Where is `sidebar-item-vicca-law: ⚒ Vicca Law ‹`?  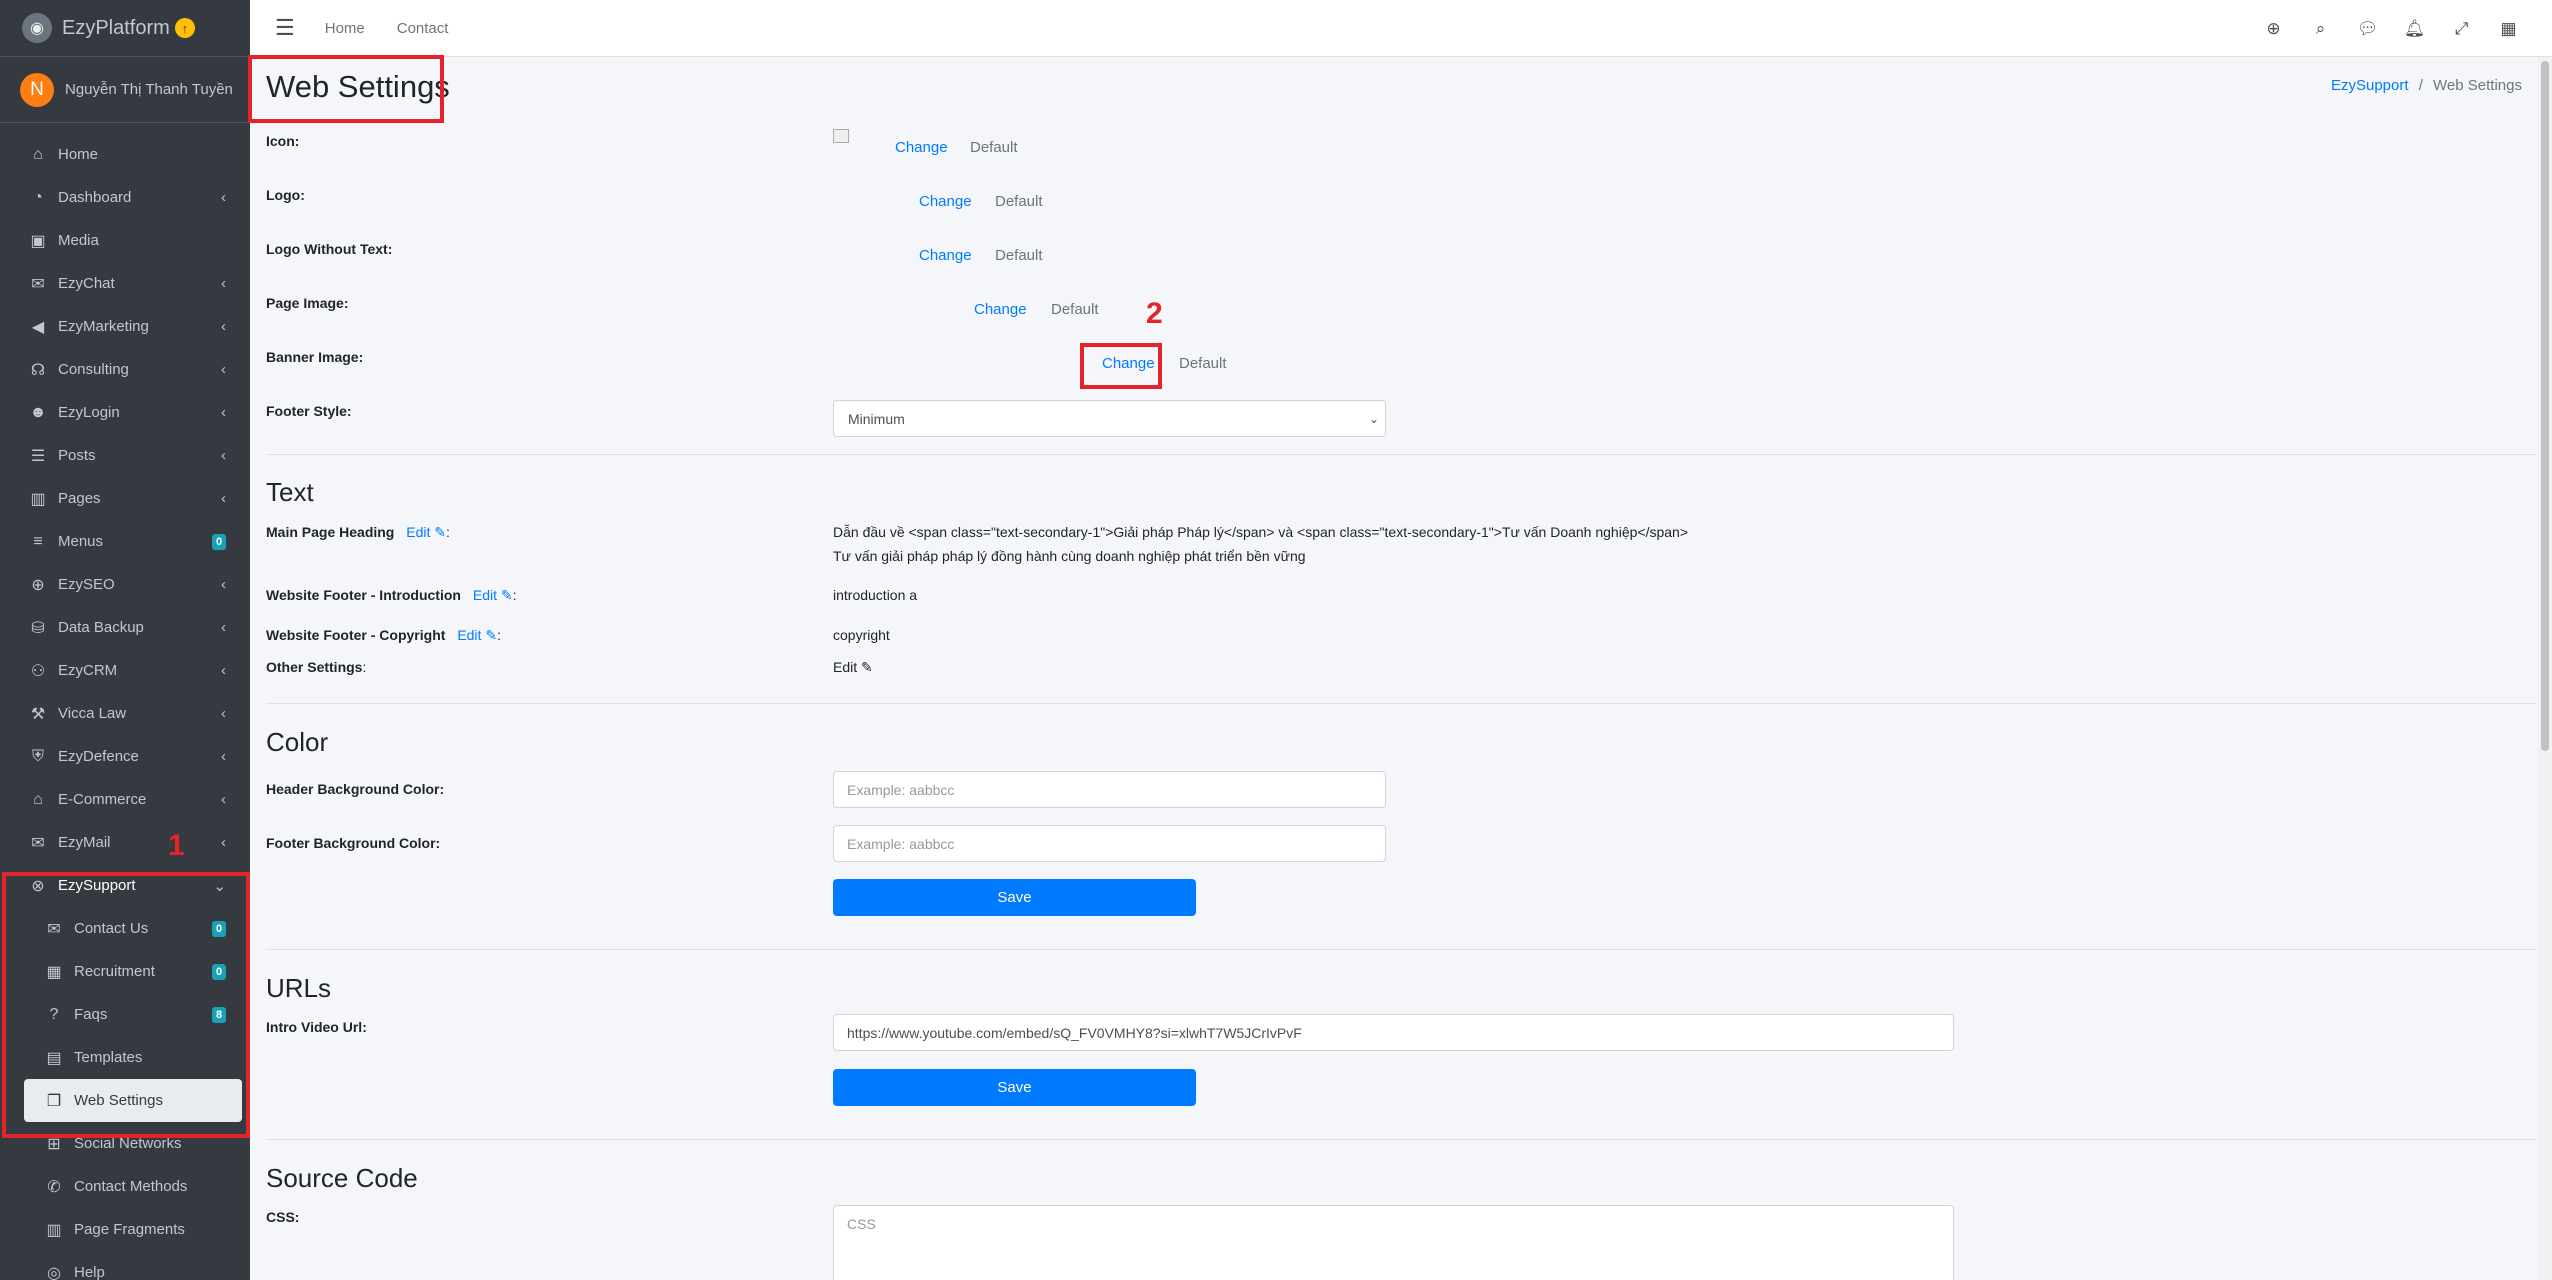
sidebar-item-vicca-law: ⚒ Vicca Law ‹ is located at coordinates (125, 713).